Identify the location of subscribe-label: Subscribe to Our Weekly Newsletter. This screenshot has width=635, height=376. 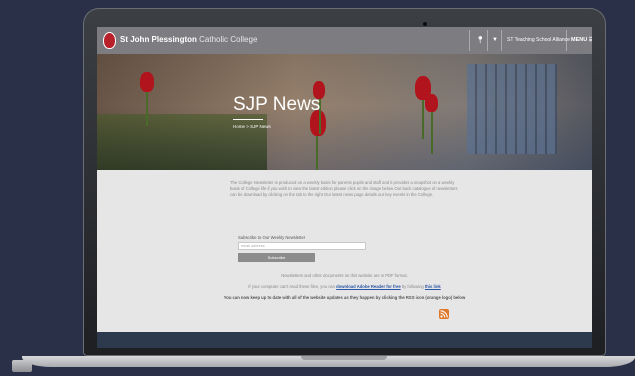
(272, 237).